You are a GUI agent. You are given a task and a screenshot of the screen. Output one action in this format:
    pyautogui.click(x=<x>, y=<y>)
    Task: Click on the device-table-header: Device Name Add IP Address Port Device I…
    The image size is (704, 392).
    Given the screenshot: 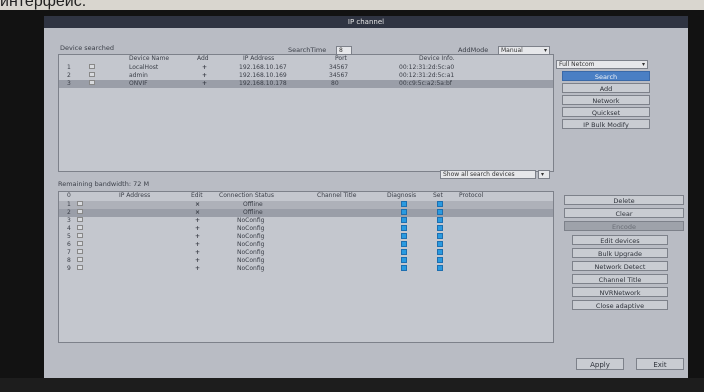 What is the action you would take?
    pyautogui.click(x=306, y=59)
    